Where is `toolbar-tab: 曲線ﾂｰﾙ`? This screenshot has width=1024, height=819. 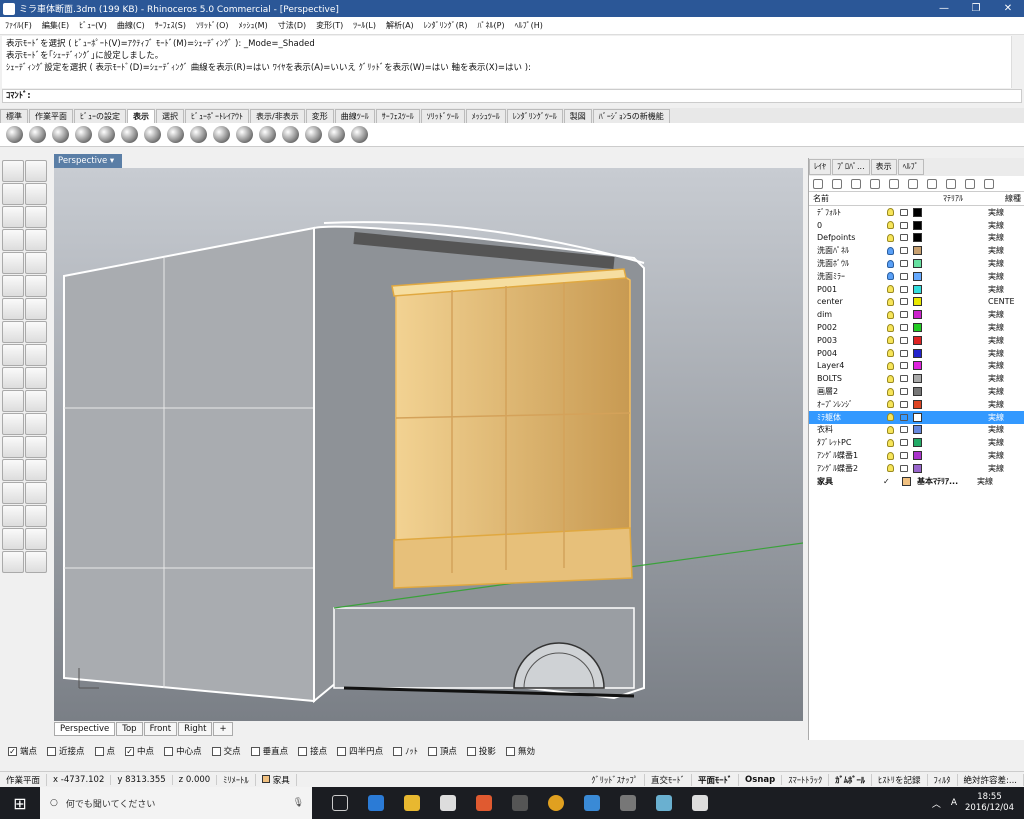 toolbar-tab: 曲線ﾂｰﾙ is located at coordinates (354, 116).